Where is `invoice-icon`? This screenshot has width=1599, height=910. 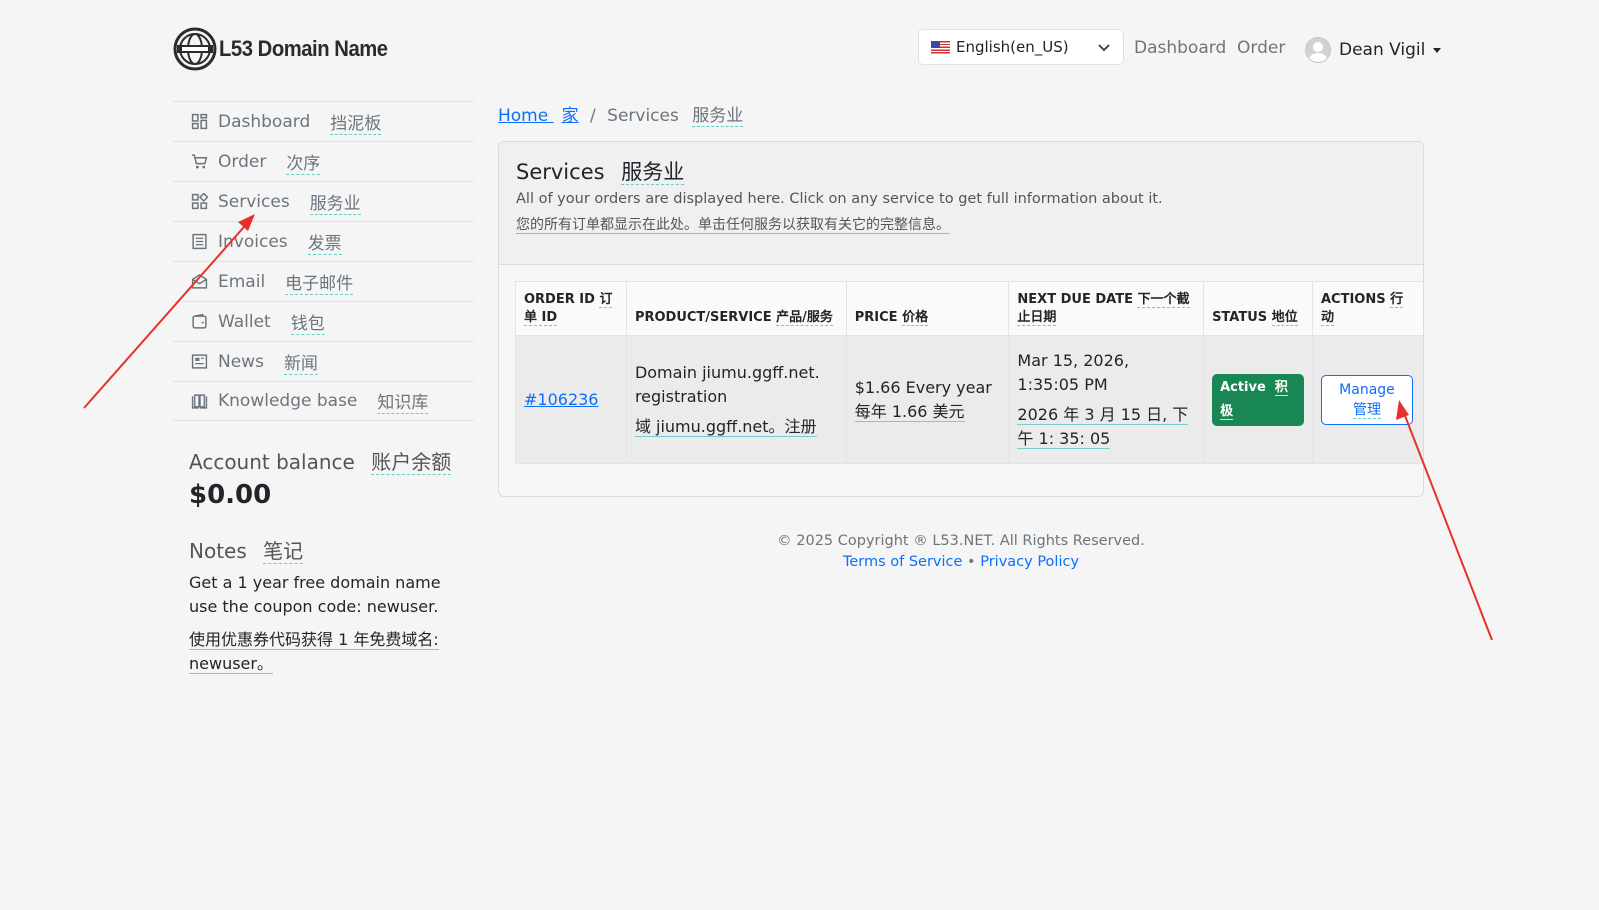 invoice-icon is located at coordinates (199, 241).